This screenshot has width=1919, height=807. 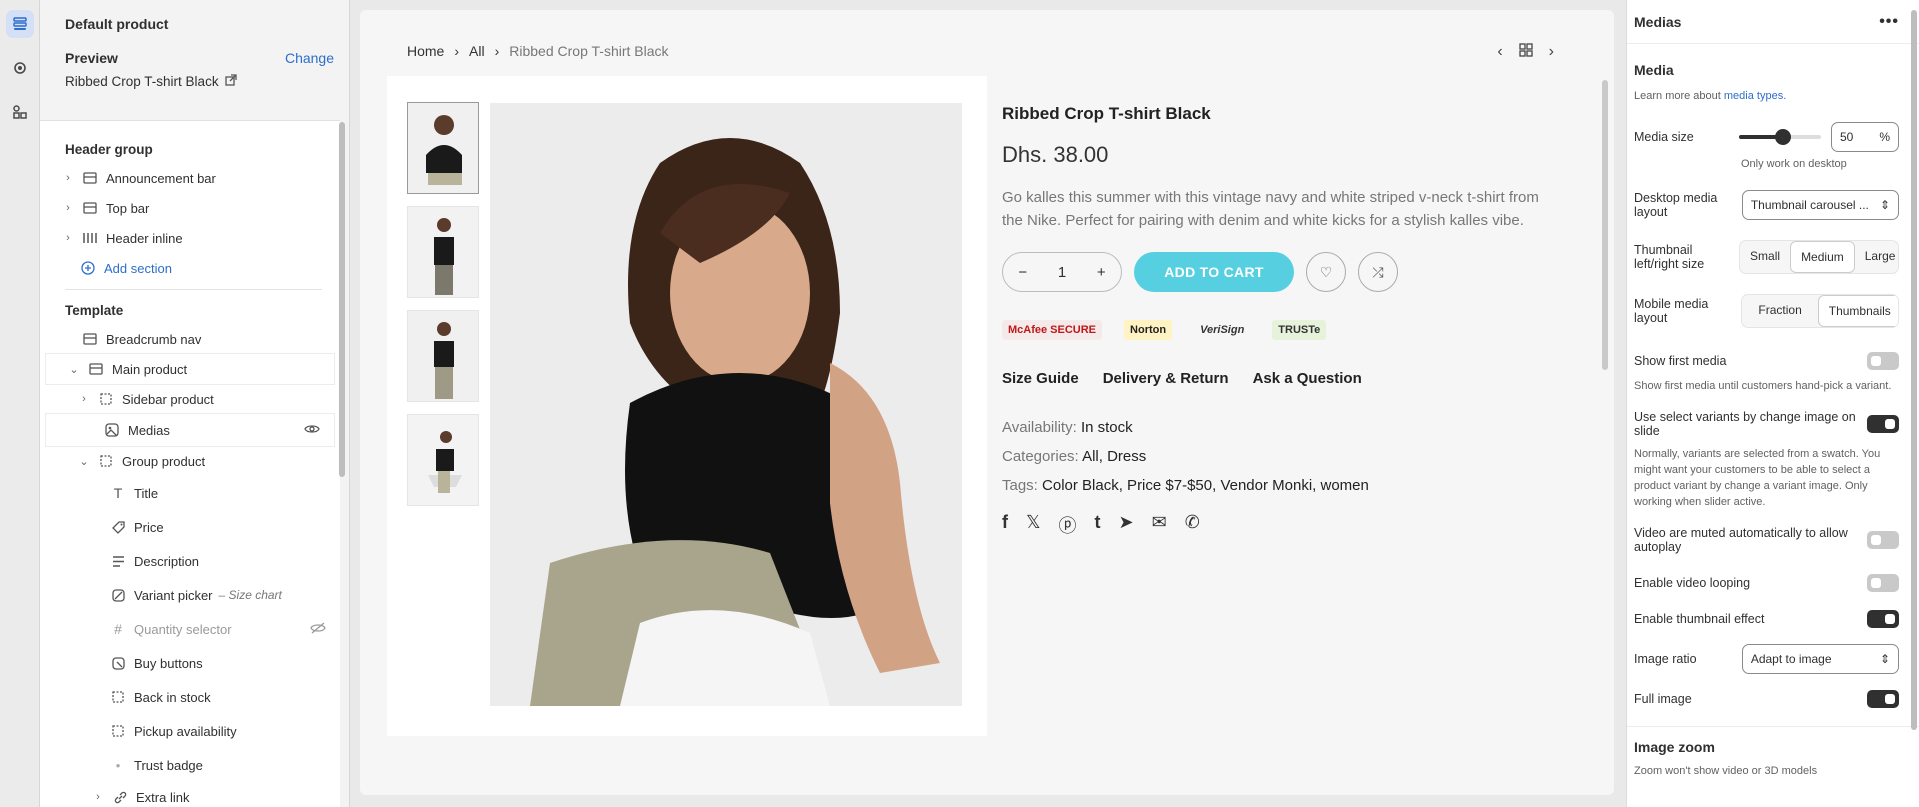 What do you see at coordinates (342, 299) in the screenshot?
I see `sidebar-scrollbar` at bounding box center [342, 299].